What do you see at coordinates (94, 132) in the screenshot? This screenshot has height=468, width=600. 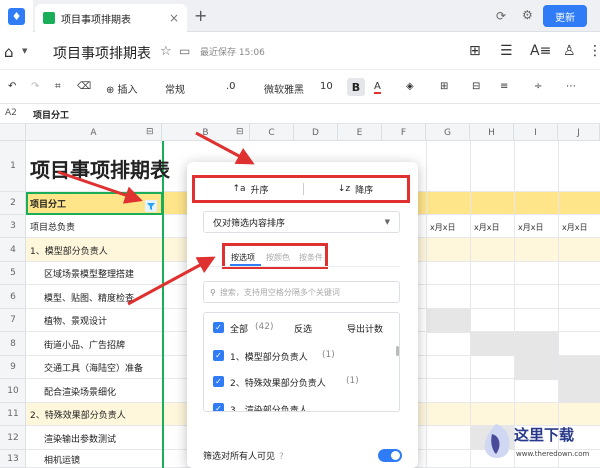 I see `column-header: A` at bounding box center [94, 132].